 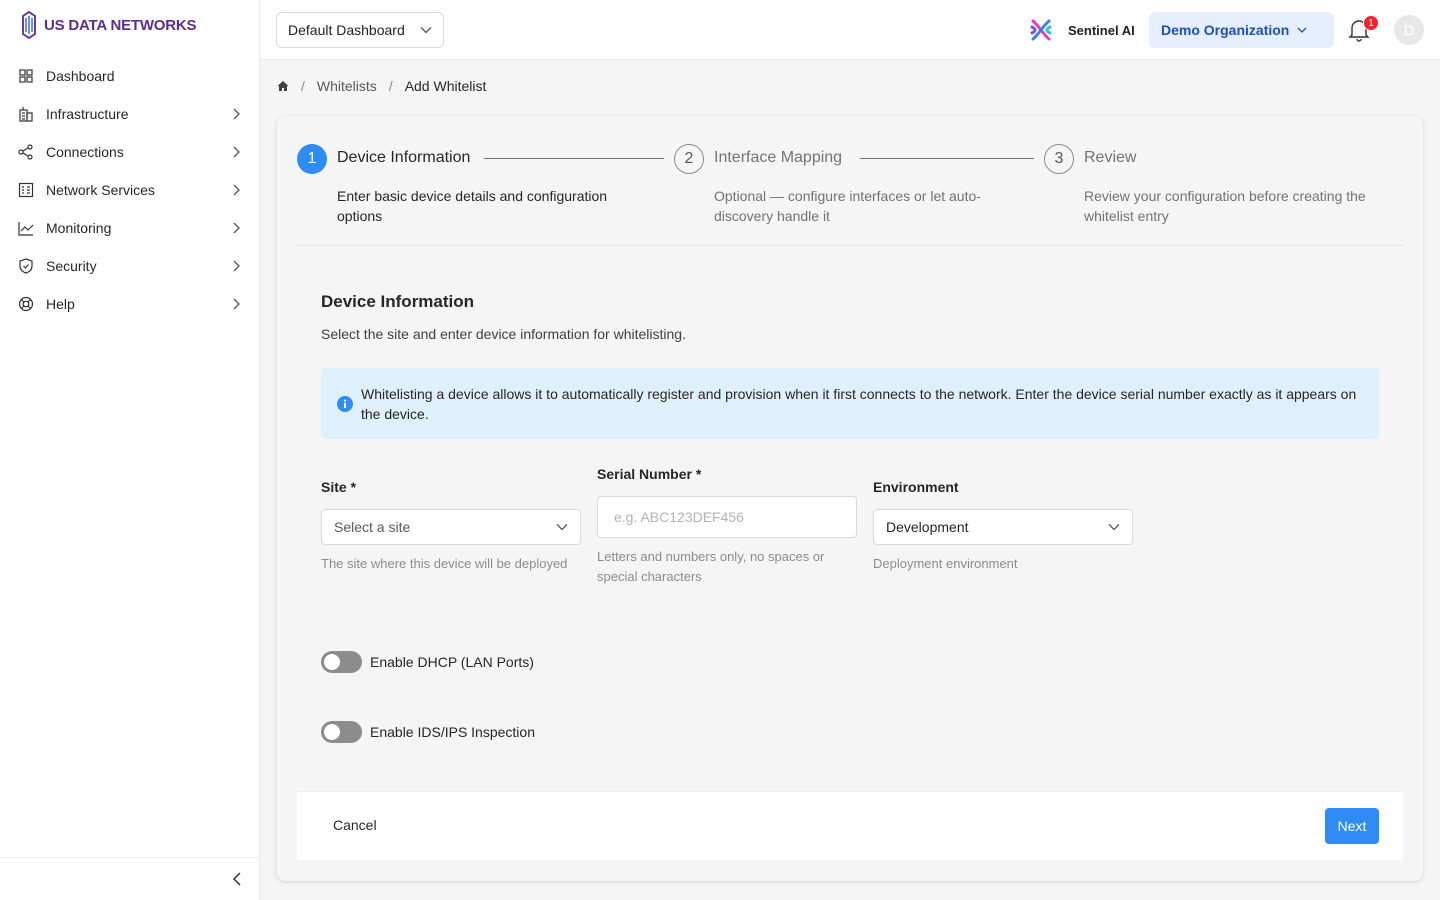 What do you see at coordinates (26, 228) in the screenshot?
I see `line-chart-icon` at bounding box center [26, 228].